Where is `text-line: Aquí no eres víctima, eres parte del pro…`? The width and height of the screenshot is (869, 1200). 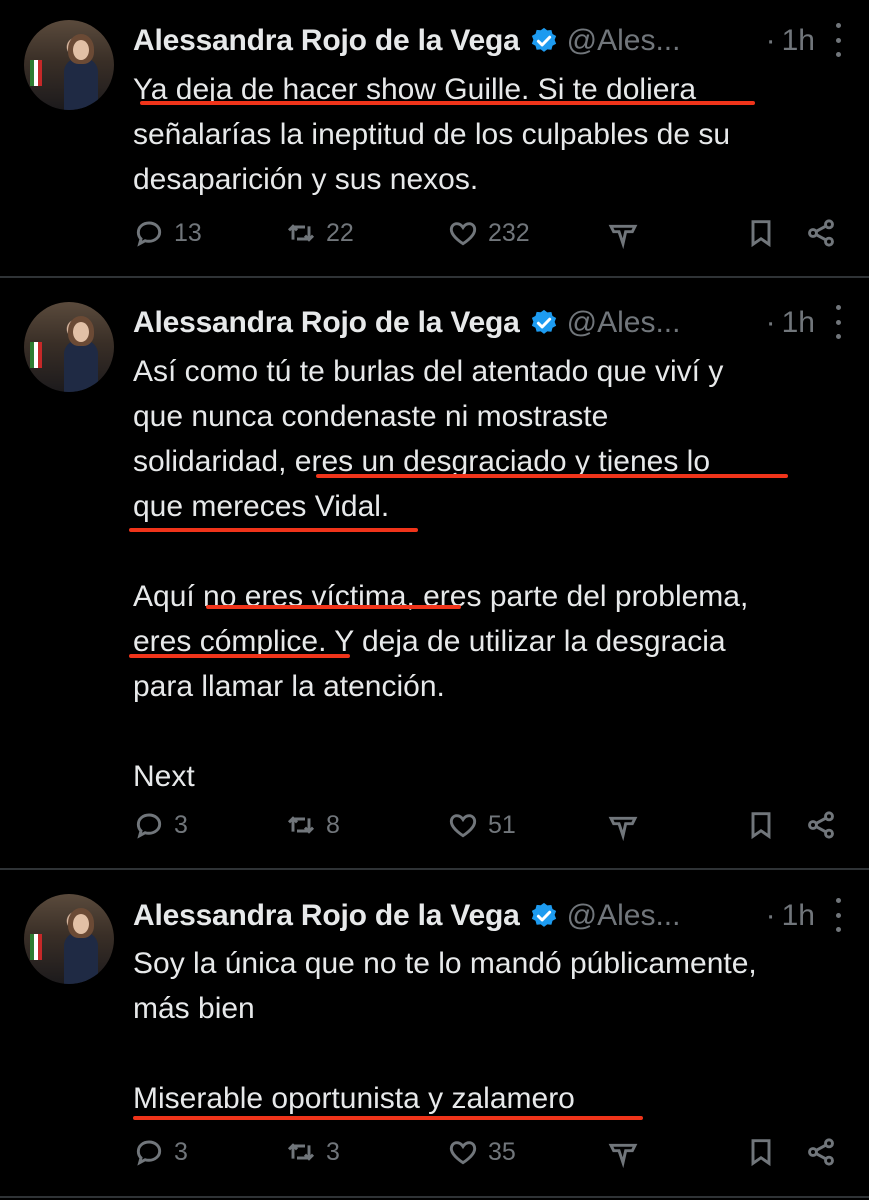 text-line: Aquí no eres víctima, eres parte del pro… is located at coordinates (441, 596).